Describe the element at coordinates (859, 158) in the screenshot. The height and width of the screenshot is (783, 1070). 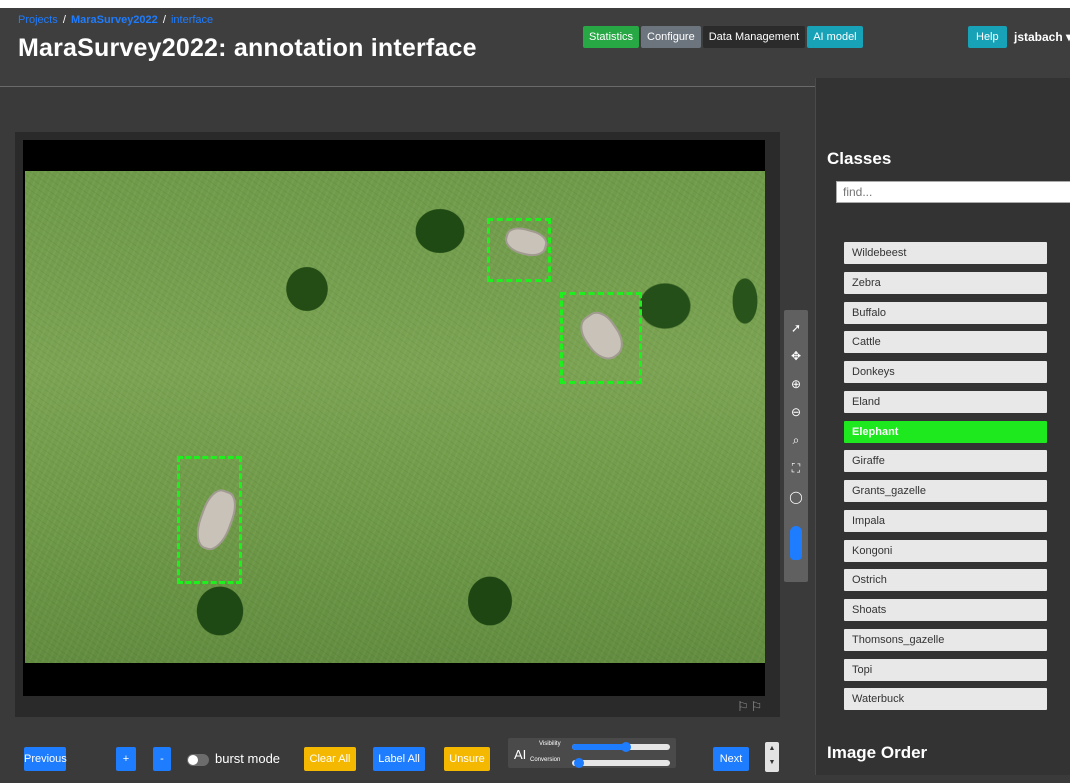
I see `classes-heading: Classes` at that location.